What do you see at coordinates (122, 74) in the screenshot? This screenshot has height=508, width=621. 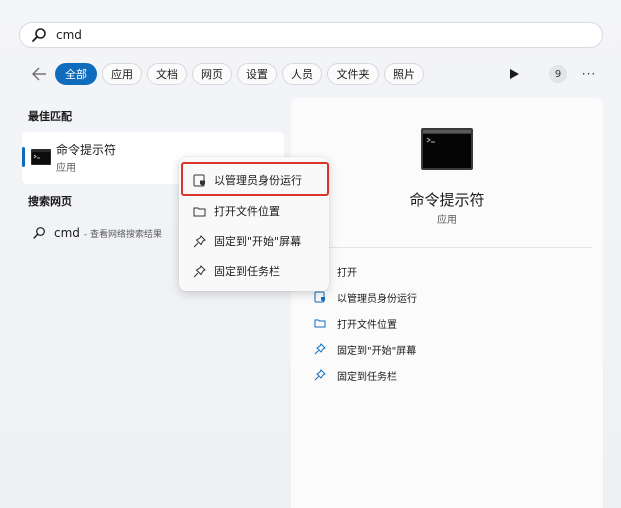 I see `filter-chip-apps: 应用` at bounding box center [122, 74].